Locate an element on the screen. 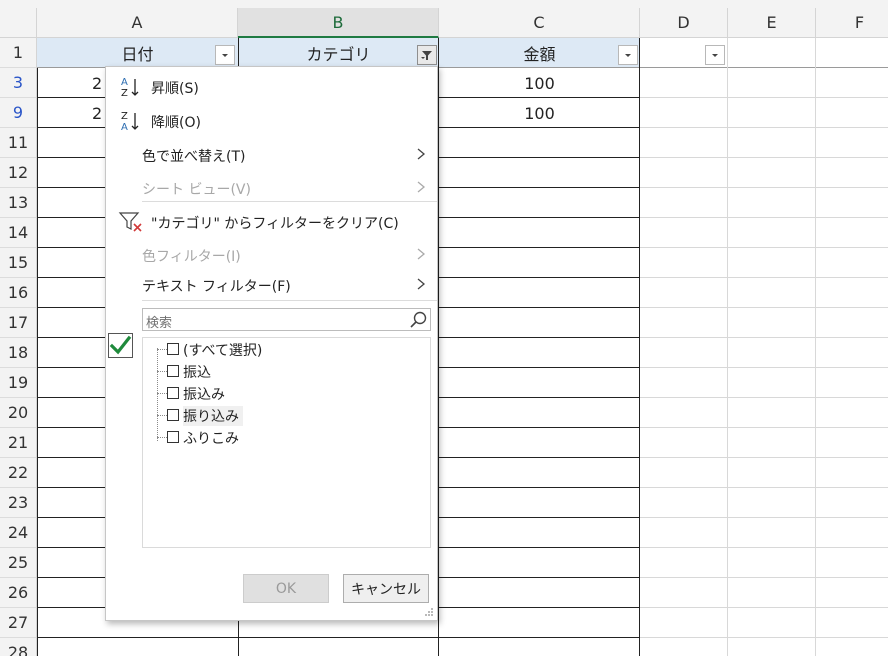 The width and height of the screenshot is (888, 656). filter-dropdown-category is located at coordinates (427, 55).